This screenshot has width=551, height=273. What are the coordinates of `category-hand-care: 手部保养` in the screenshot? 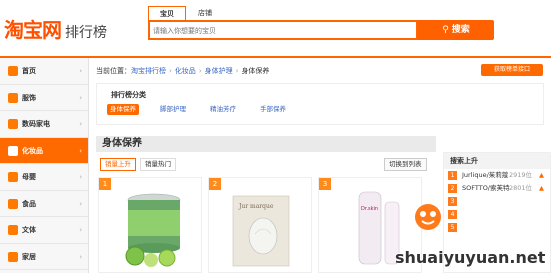 It's located at (273, 109).